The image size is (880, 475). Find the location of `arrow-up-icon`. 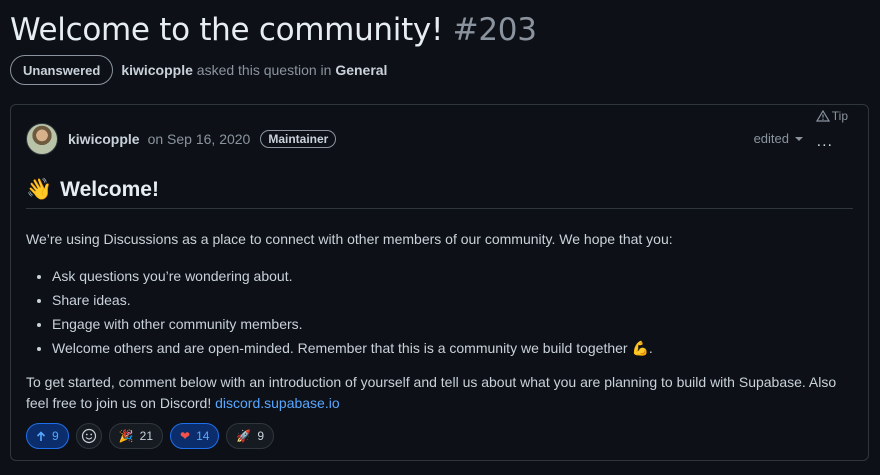

arrow-up-icon is located at coordinates (41, 435).